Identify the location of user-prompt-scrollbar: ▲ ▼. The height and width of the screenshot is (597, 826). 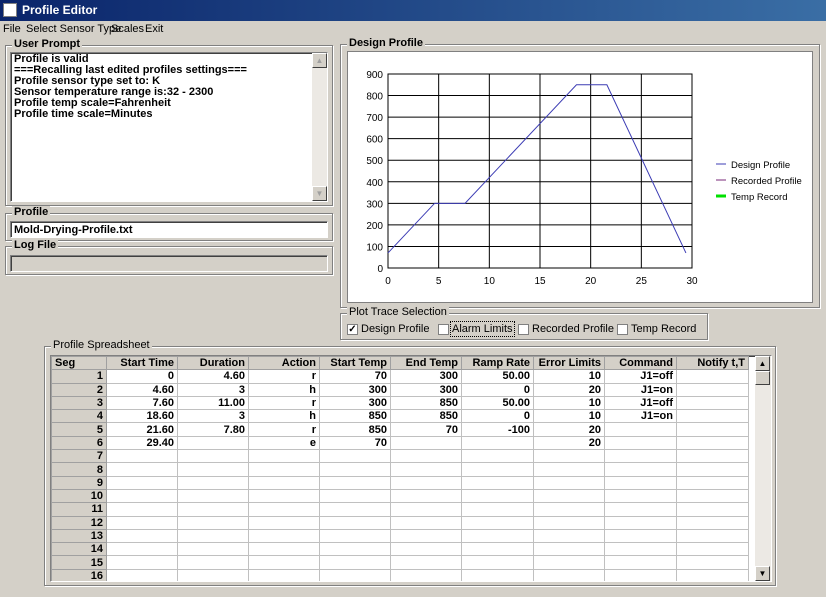
(319, 127).